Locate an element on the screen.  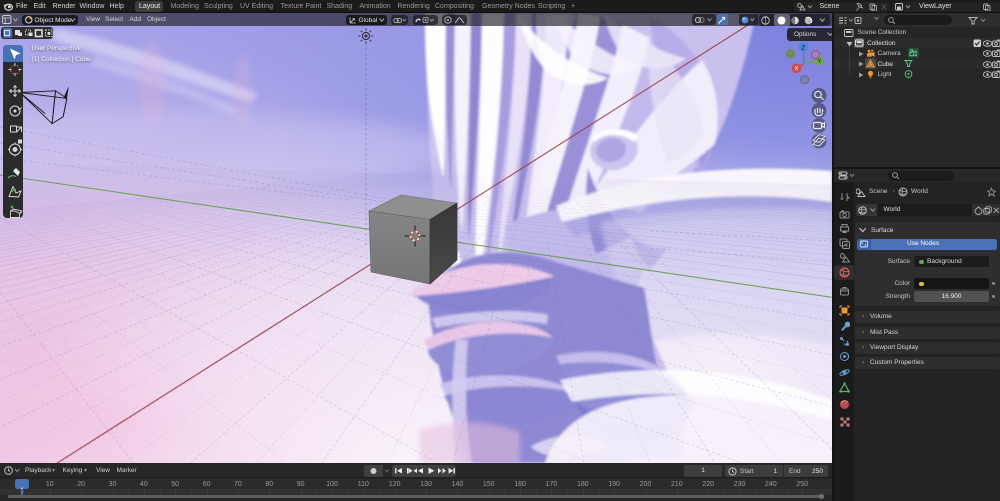
svg-text: Y is located at coordinates (819, 62).